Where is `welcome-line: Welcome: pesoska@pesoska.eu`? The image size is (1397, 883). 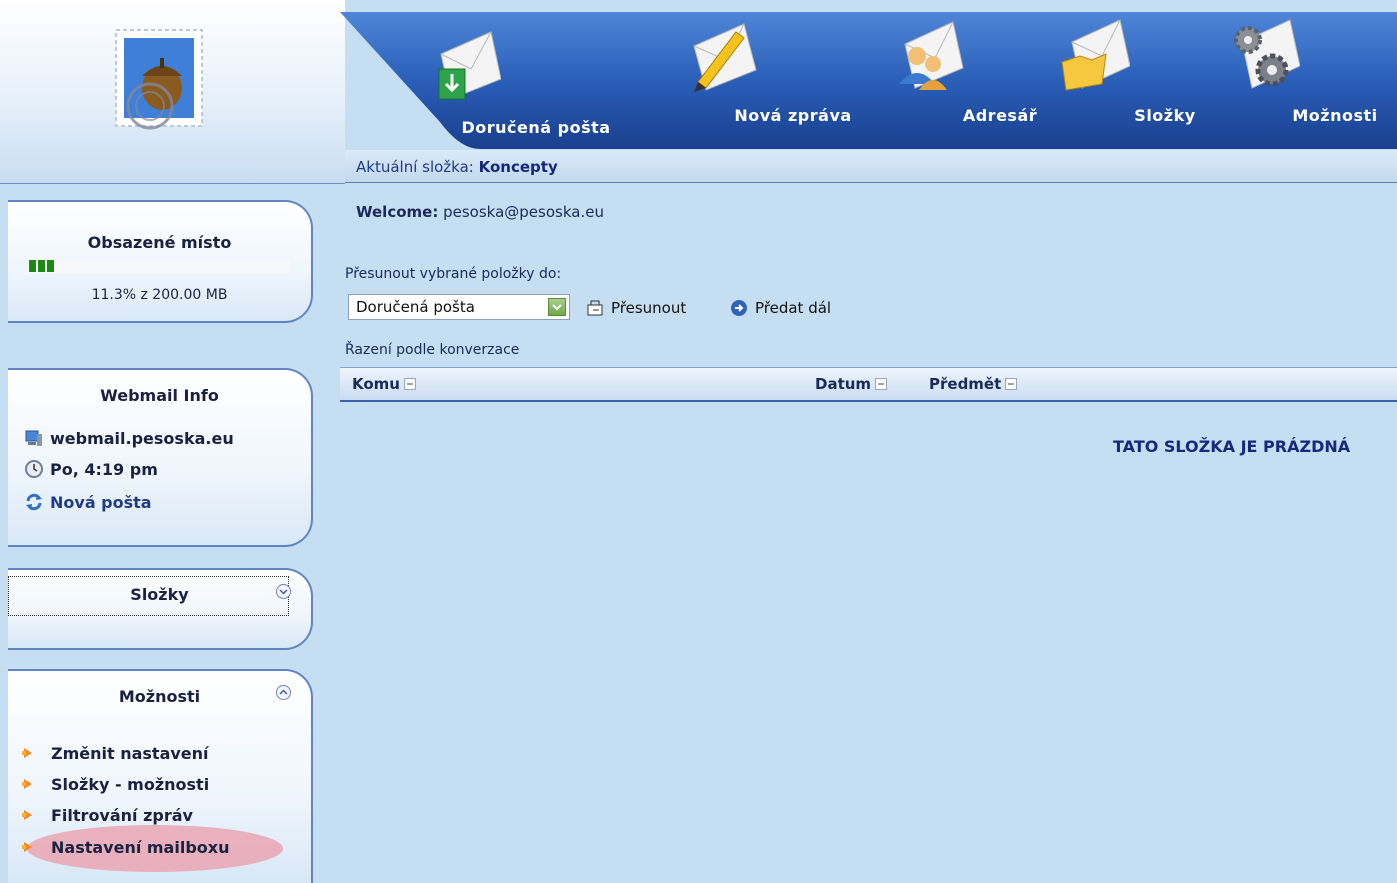
welcome-line: Welcome: pesoska@pesoska.eu is located at coordinates (480, 212).